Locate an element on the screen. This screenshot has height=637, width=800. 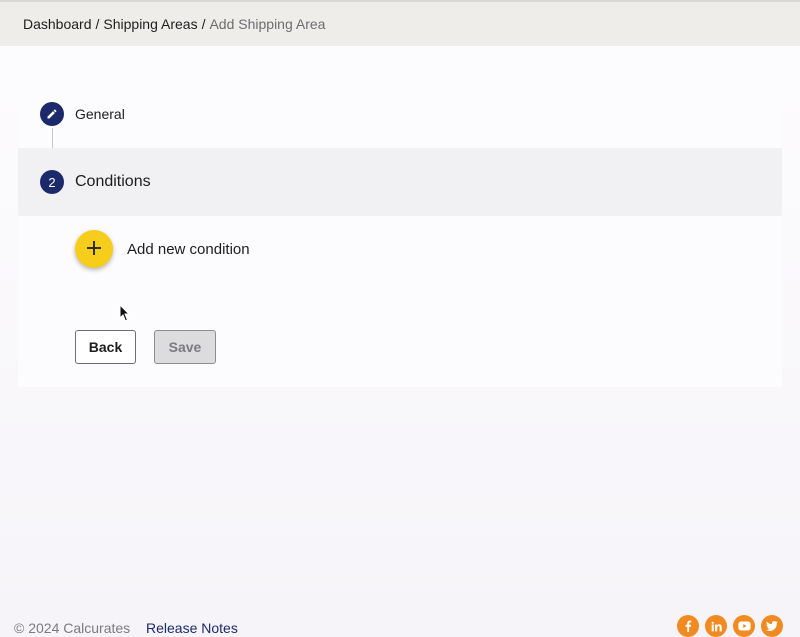
pencil-icon is located at coordinates (52, 114).